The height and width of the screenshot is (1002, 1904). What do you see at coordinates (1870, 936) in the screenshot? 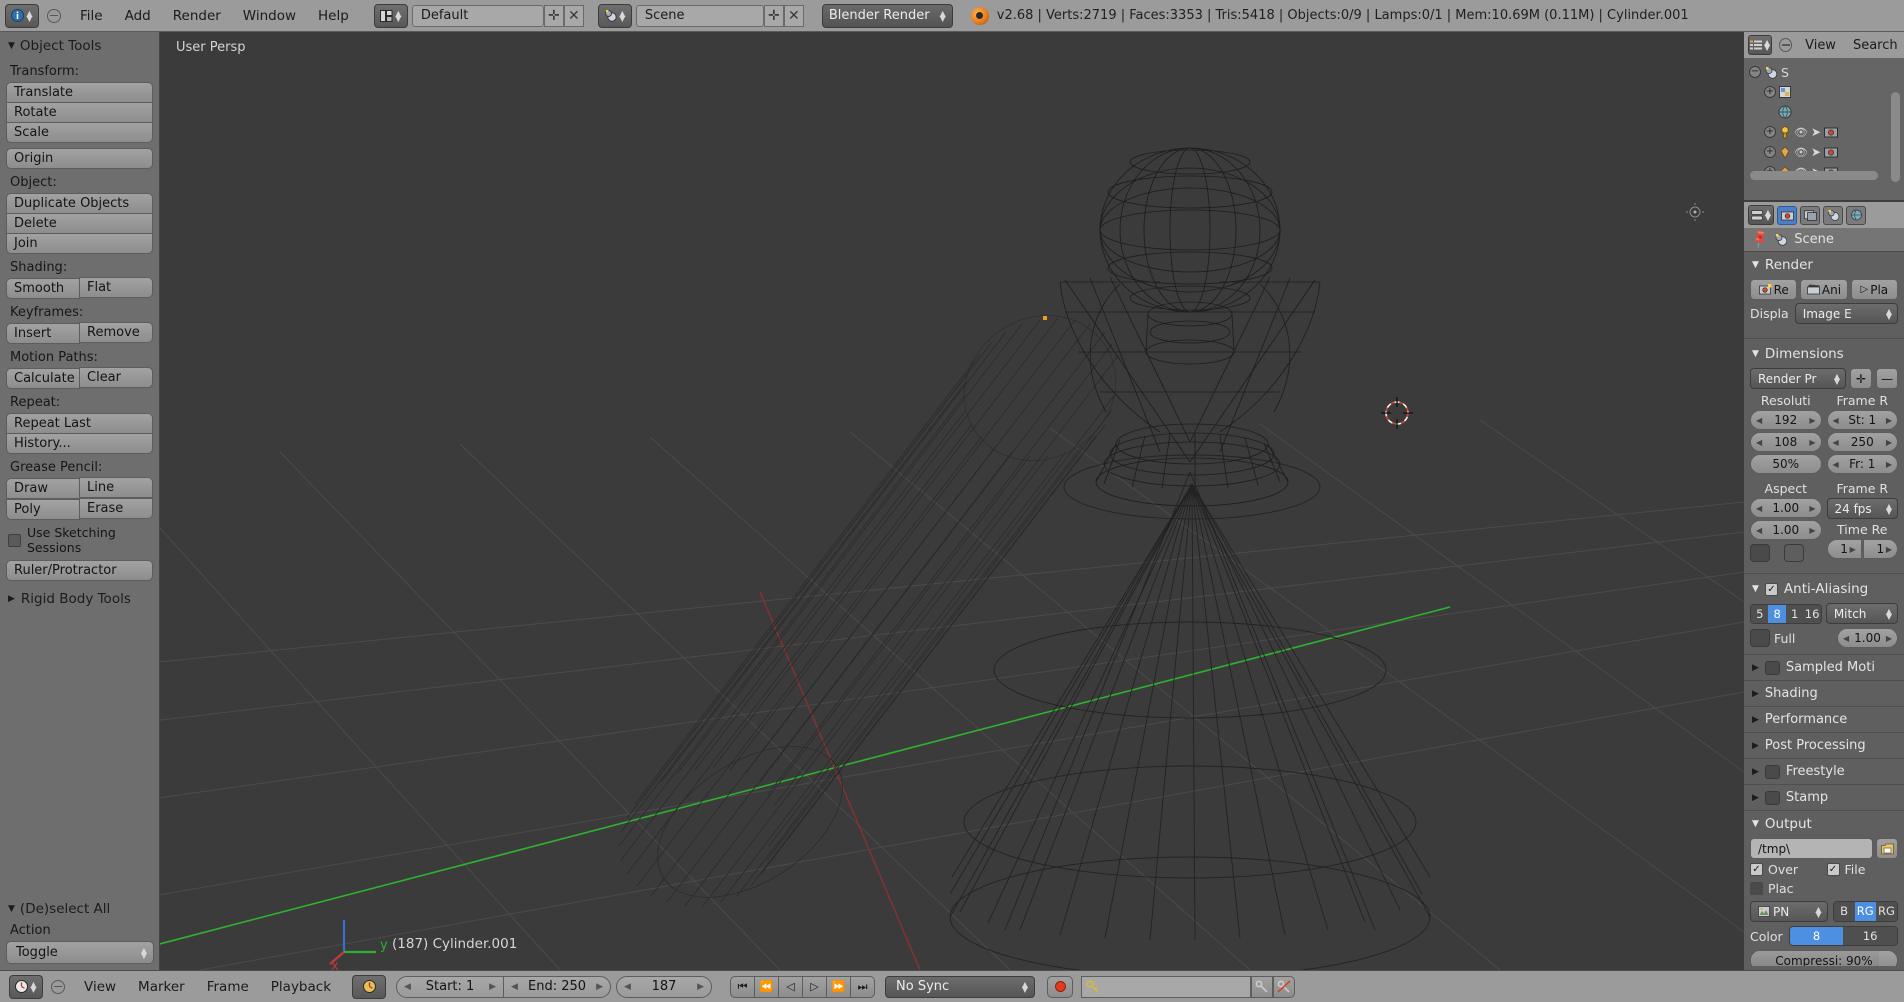
I see `color-depth-16: 16` at bounding box center [1870, 936].